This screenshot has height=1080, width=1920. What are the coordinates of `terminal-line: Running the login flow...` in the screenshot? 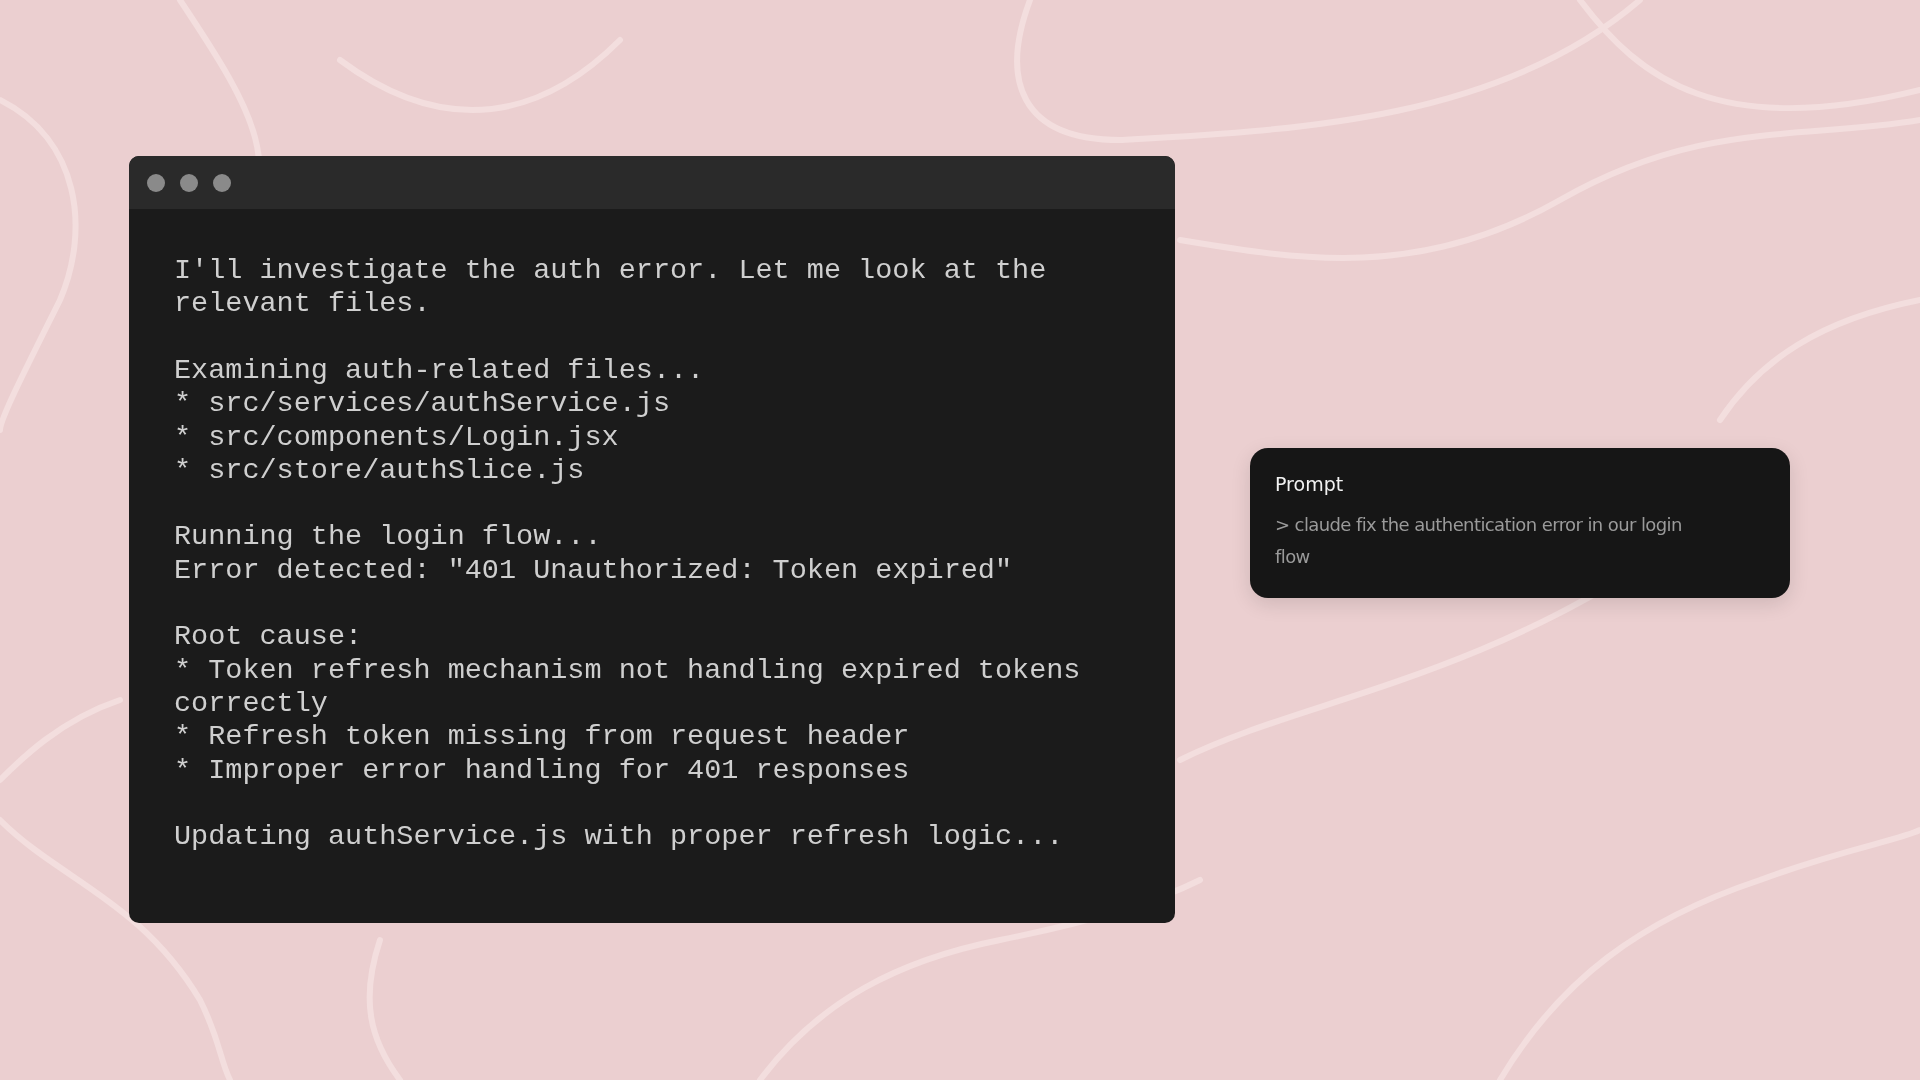 It's located at (388, 537).